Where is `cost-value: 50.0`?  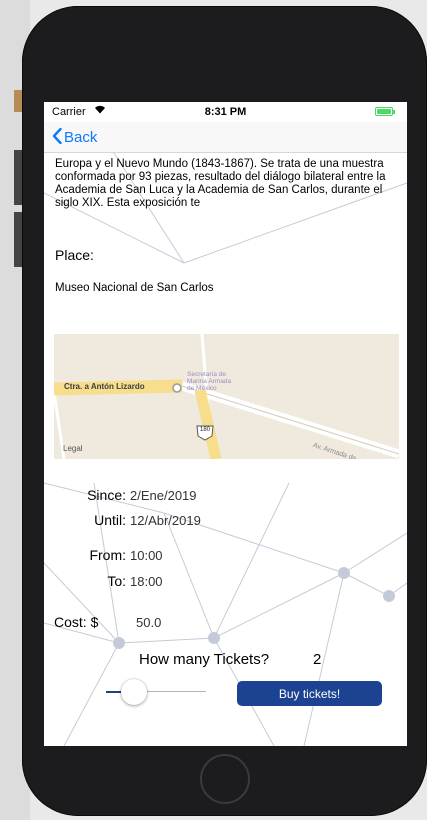 cost-value: 50.0 is located at coordinates (149, 622).